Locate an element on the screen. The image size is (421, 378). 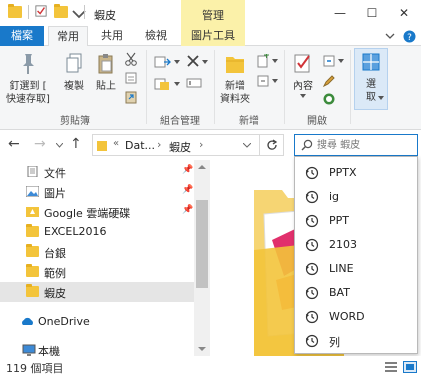
search-input is located at coordinates (366, 145).